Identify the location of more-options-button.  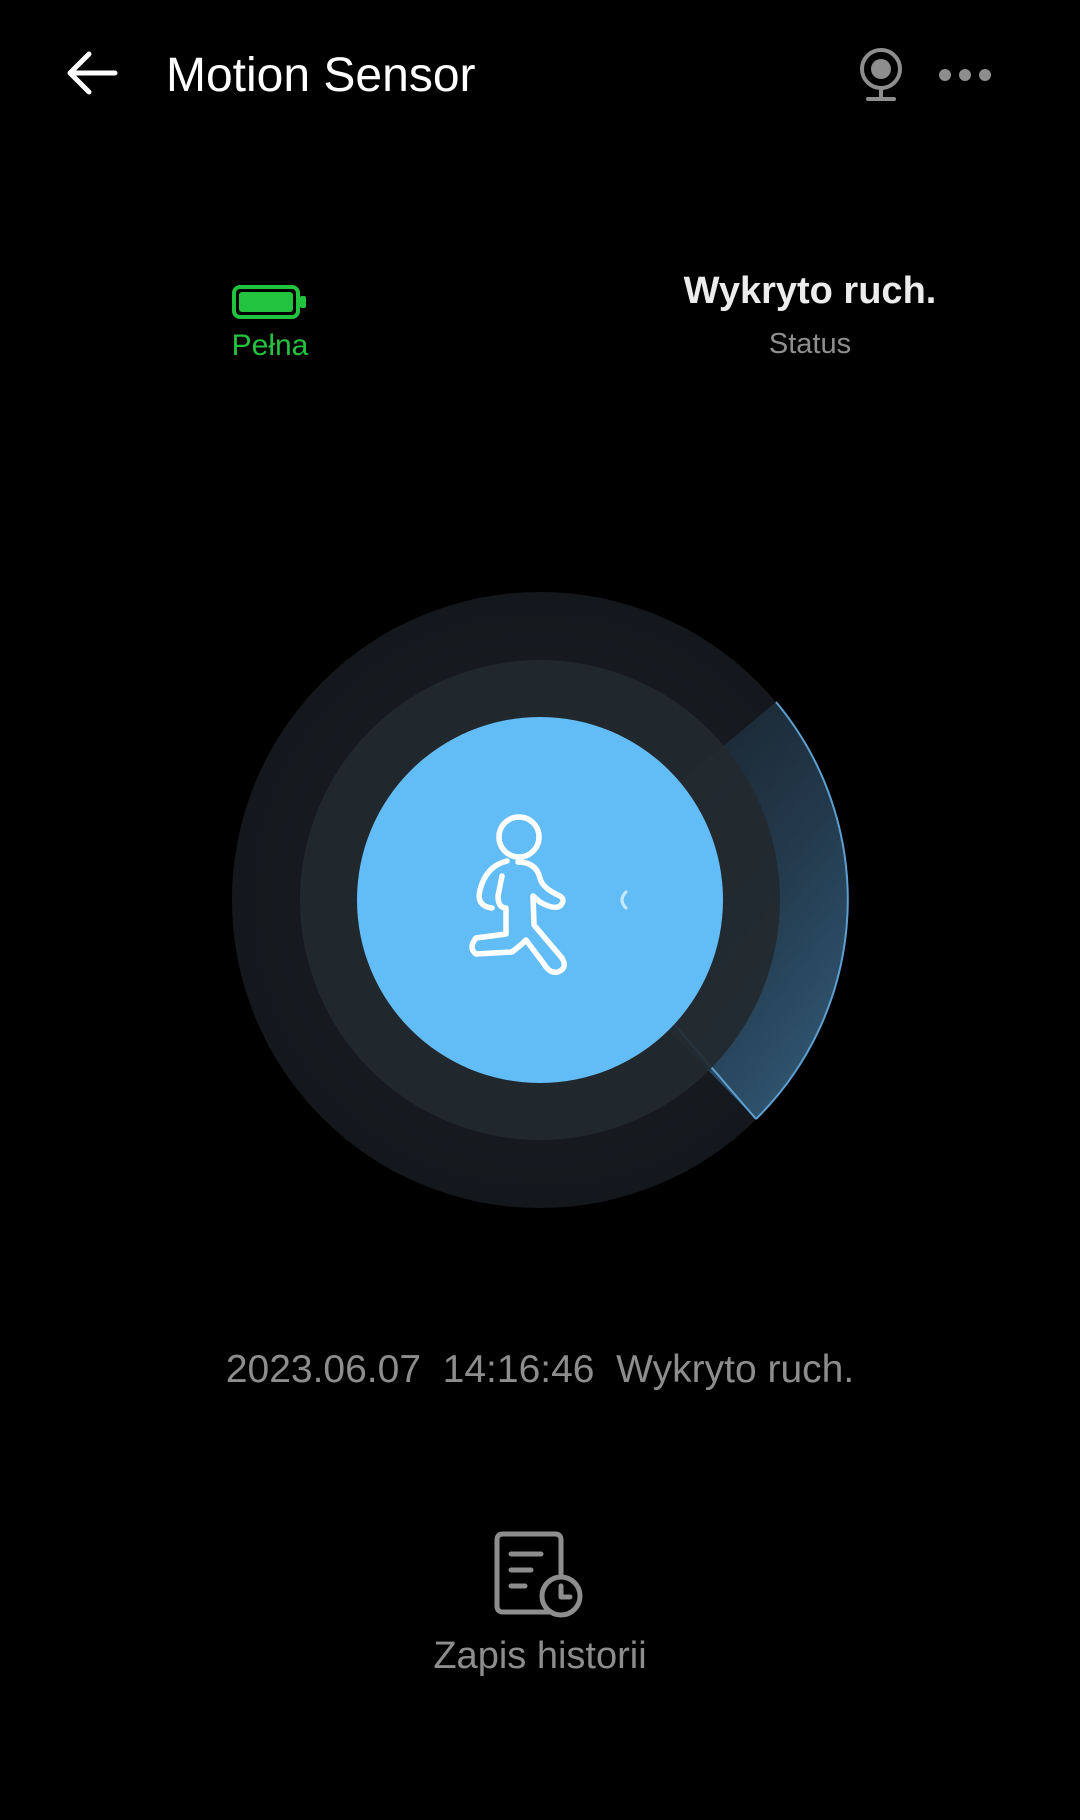
(965, 77).